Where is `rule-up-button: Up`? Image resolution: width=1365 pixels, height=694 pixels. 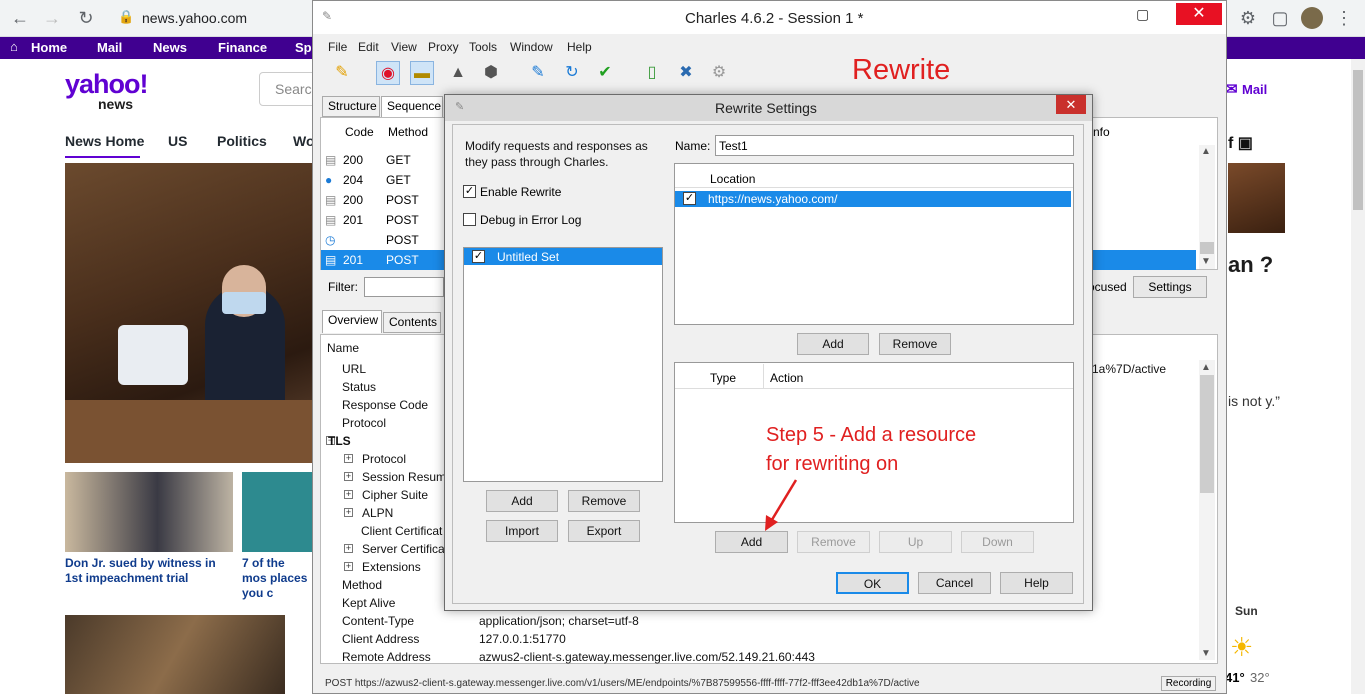 rule-up-button: Up is located at coordinates (915, 542).